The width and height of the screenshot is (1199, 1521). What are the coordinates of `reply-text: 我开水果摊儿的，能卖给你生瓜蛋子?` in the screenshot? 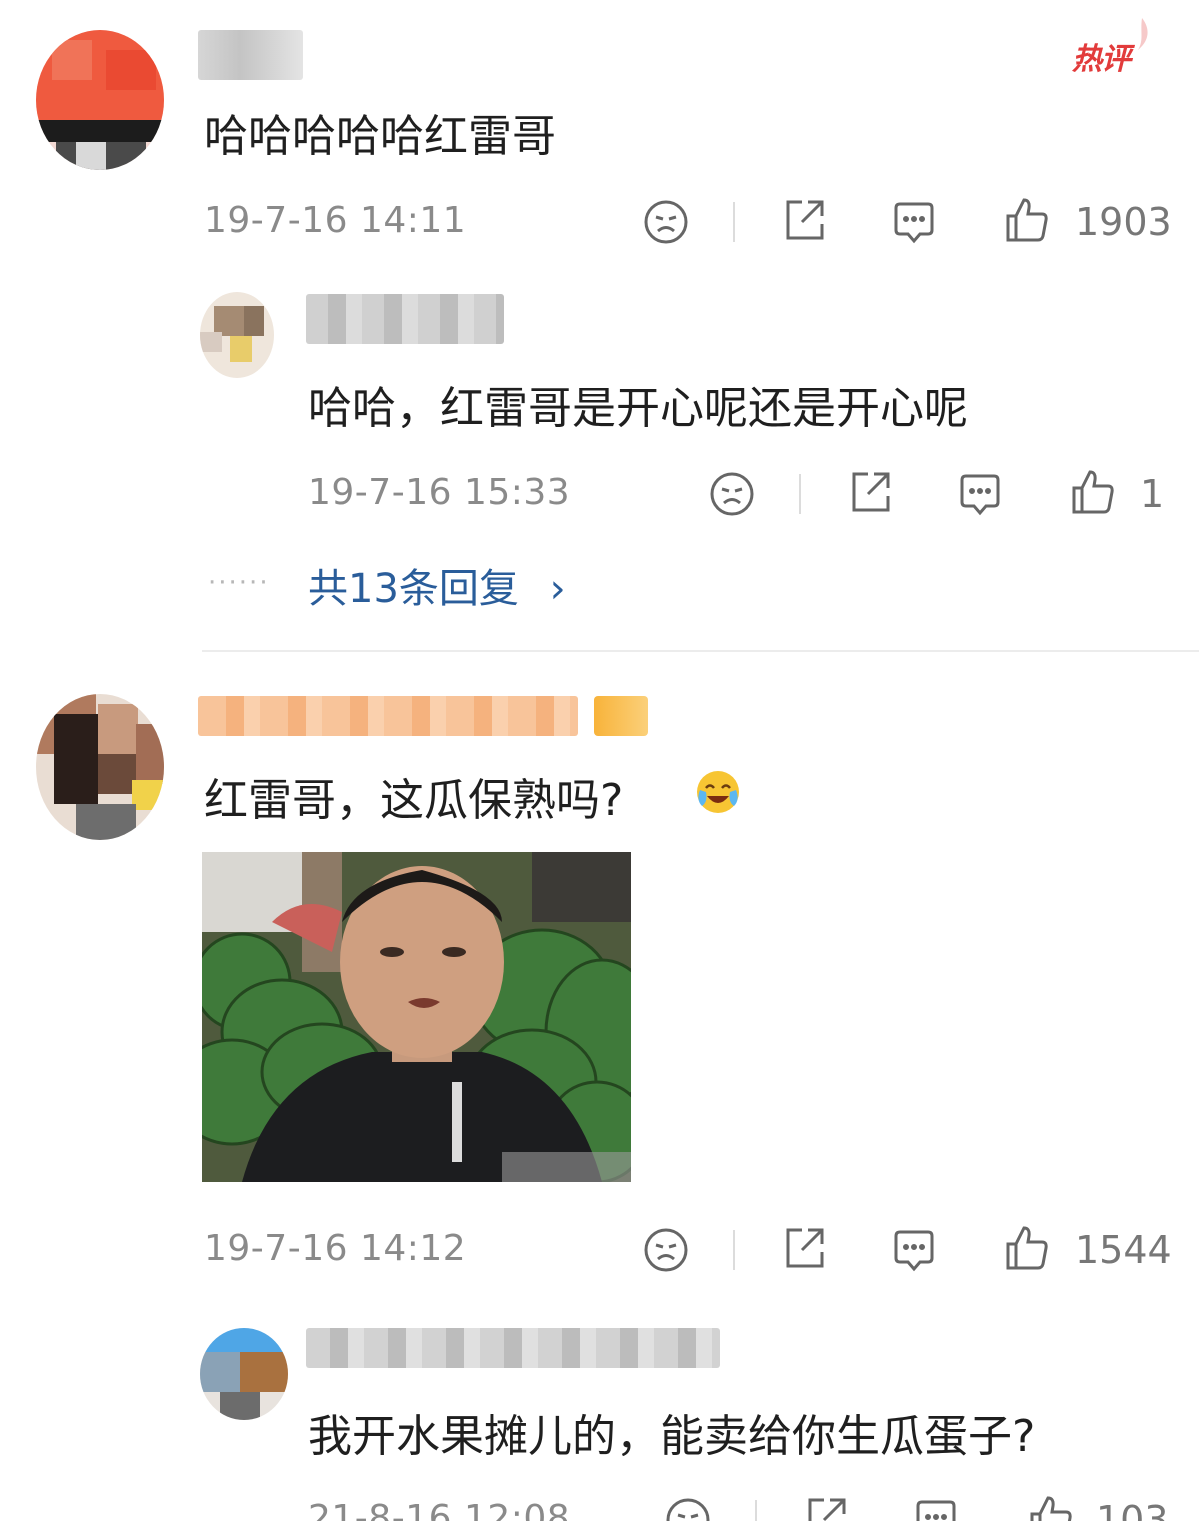 It's located at (672, 1436).